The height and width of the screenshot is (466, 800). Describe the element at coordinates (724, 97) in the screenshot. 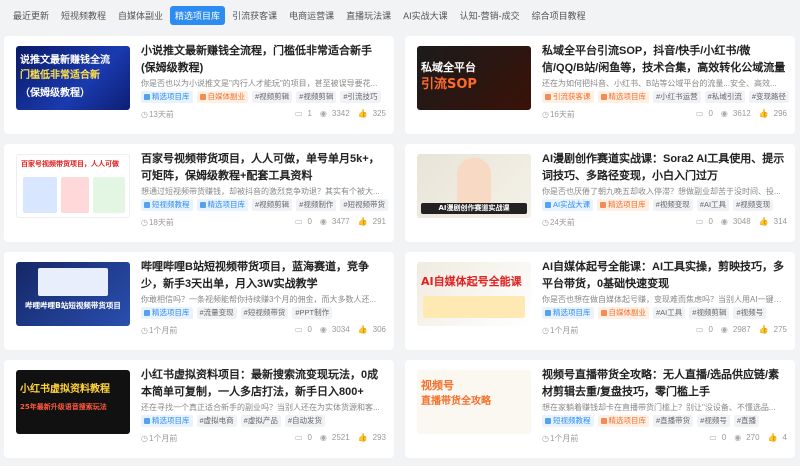

I see `tag: #私域引流` at that location.